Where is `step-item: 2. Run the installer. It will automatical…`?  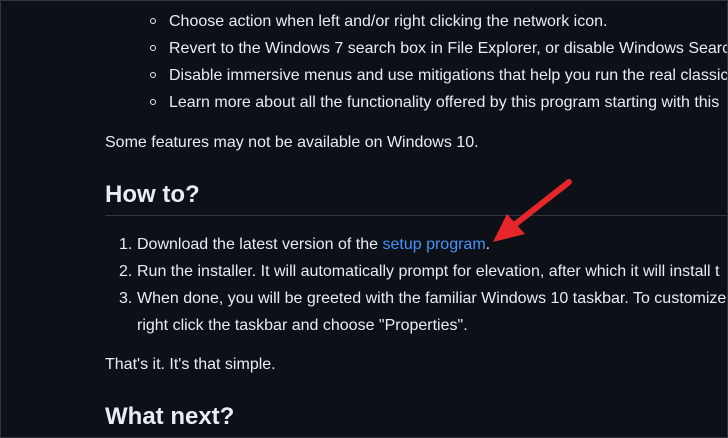
step-item: 2. Run the installer. It will automatical… is located at coordinates (422, 271).